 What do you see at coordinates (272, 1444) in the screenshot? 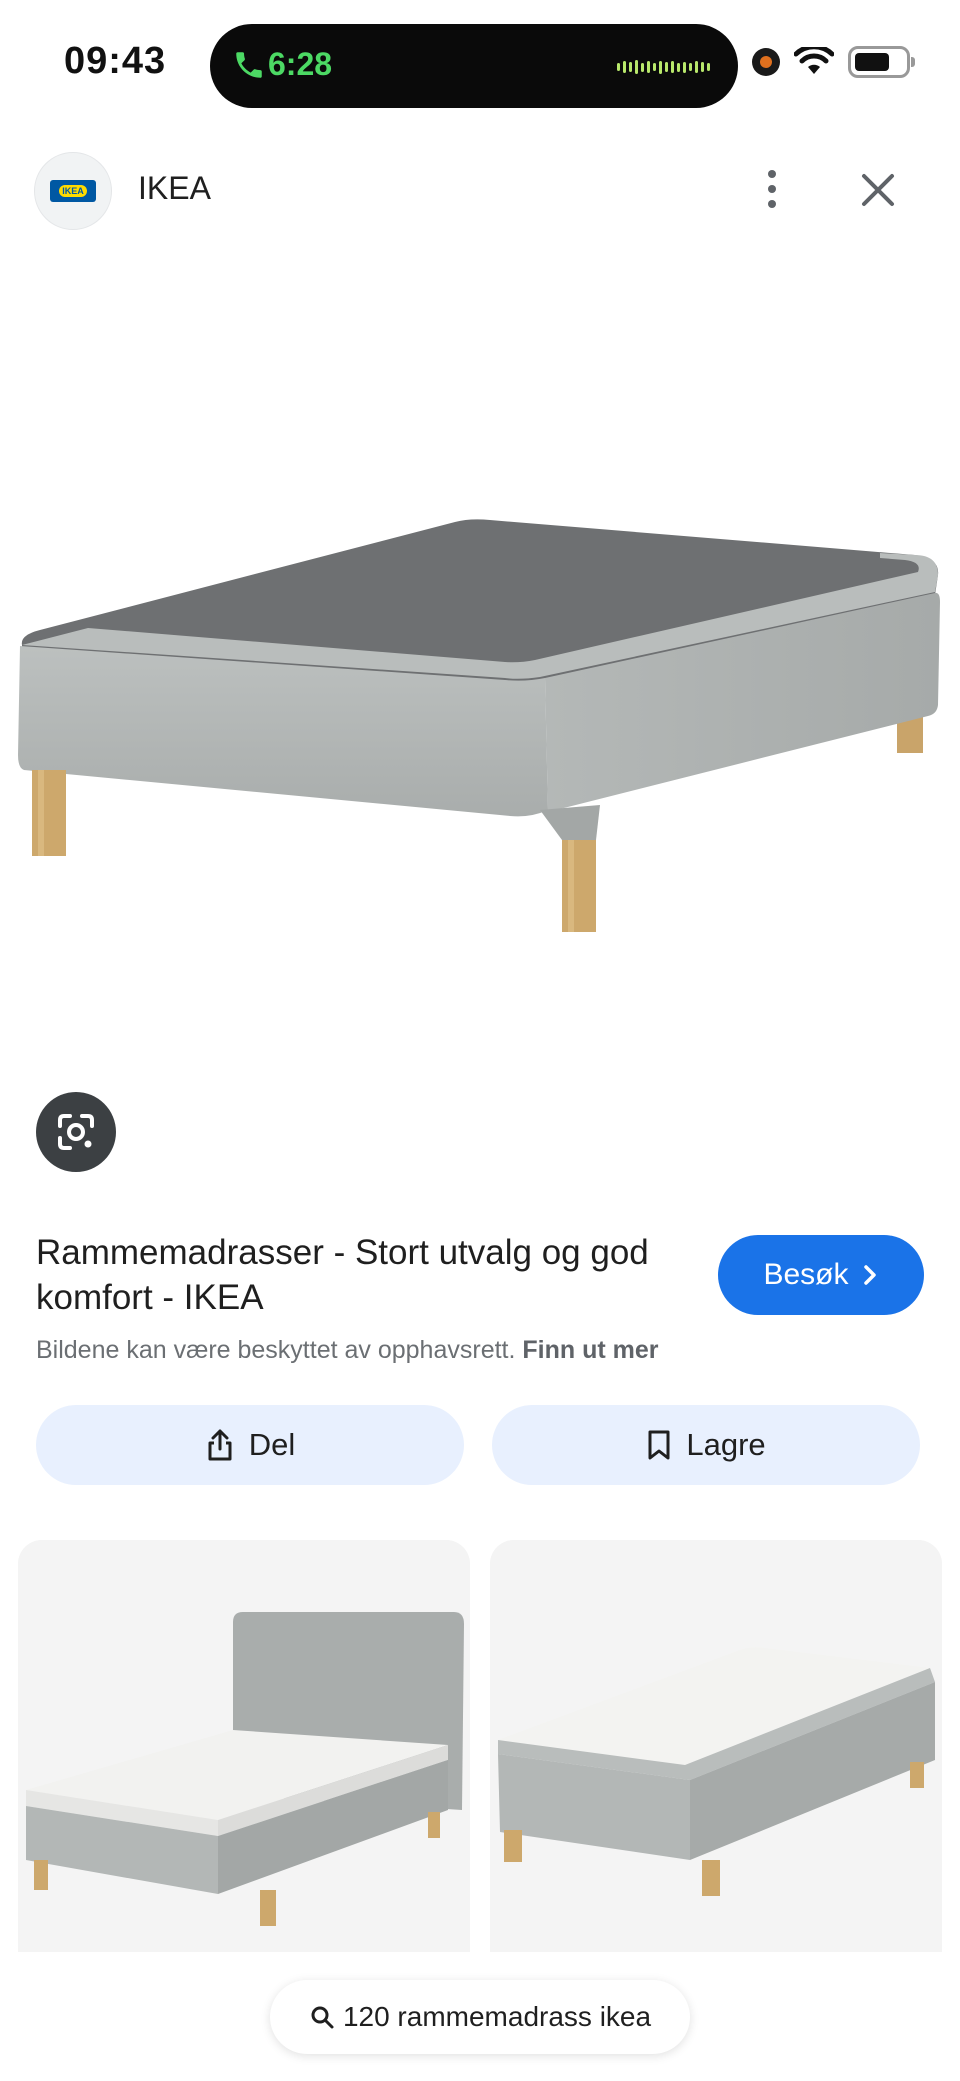
I see `share-label: Del` at bounding box center [272, 1444].